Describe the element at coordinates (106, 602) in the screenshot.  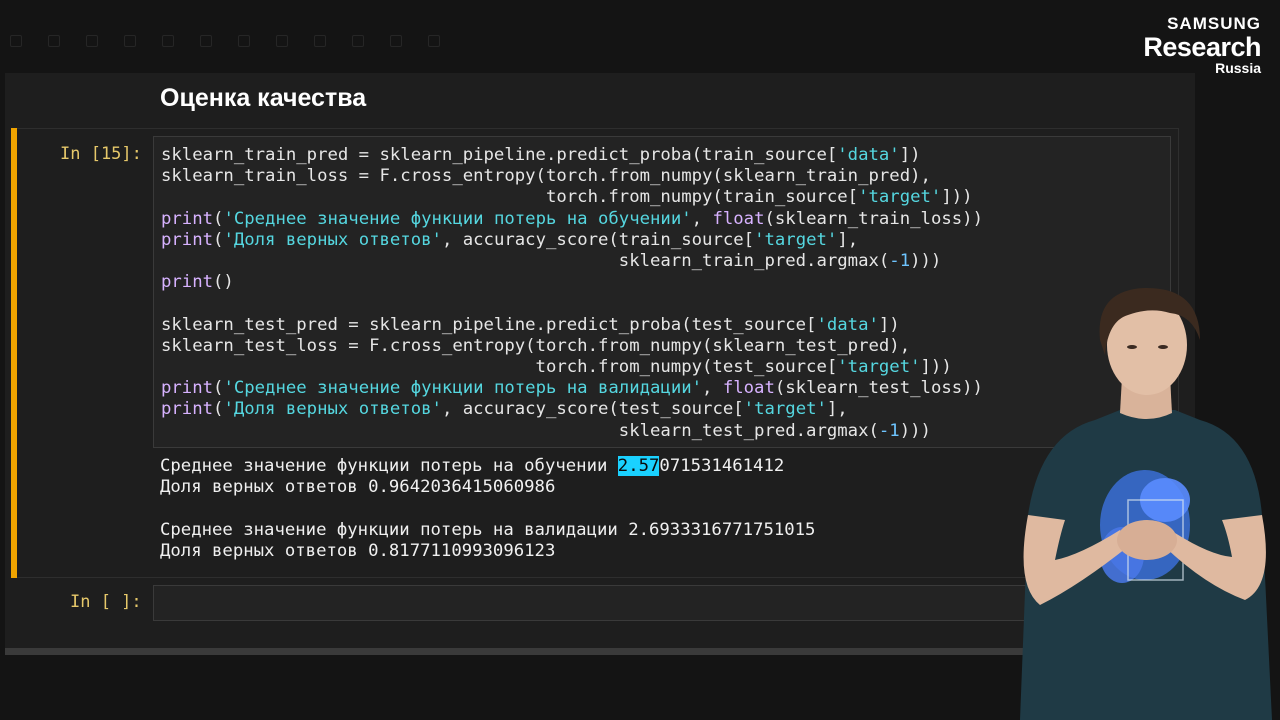
I see `empty-cell-prompt: In [ ]:` at that location.